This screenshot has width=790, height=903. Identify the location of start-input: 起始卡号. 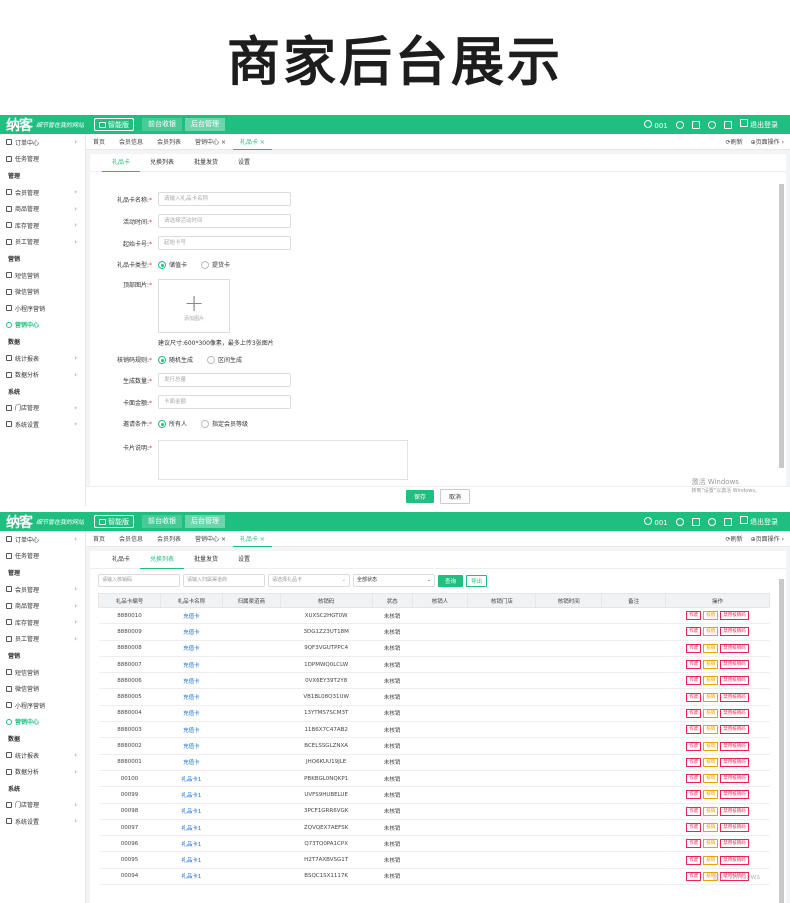
(224, 243).